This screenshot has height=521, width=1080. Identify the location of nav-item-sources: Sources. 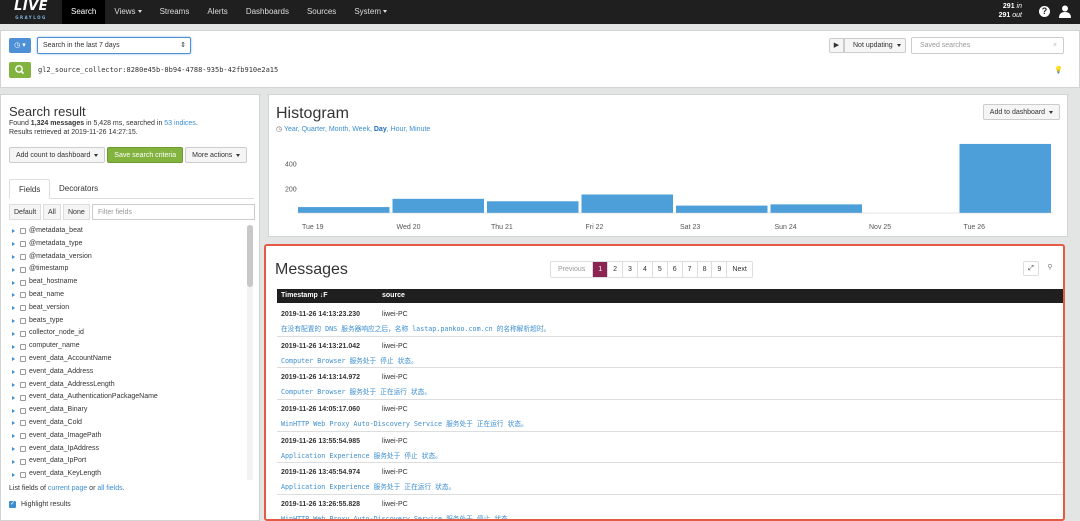
(321, 12).